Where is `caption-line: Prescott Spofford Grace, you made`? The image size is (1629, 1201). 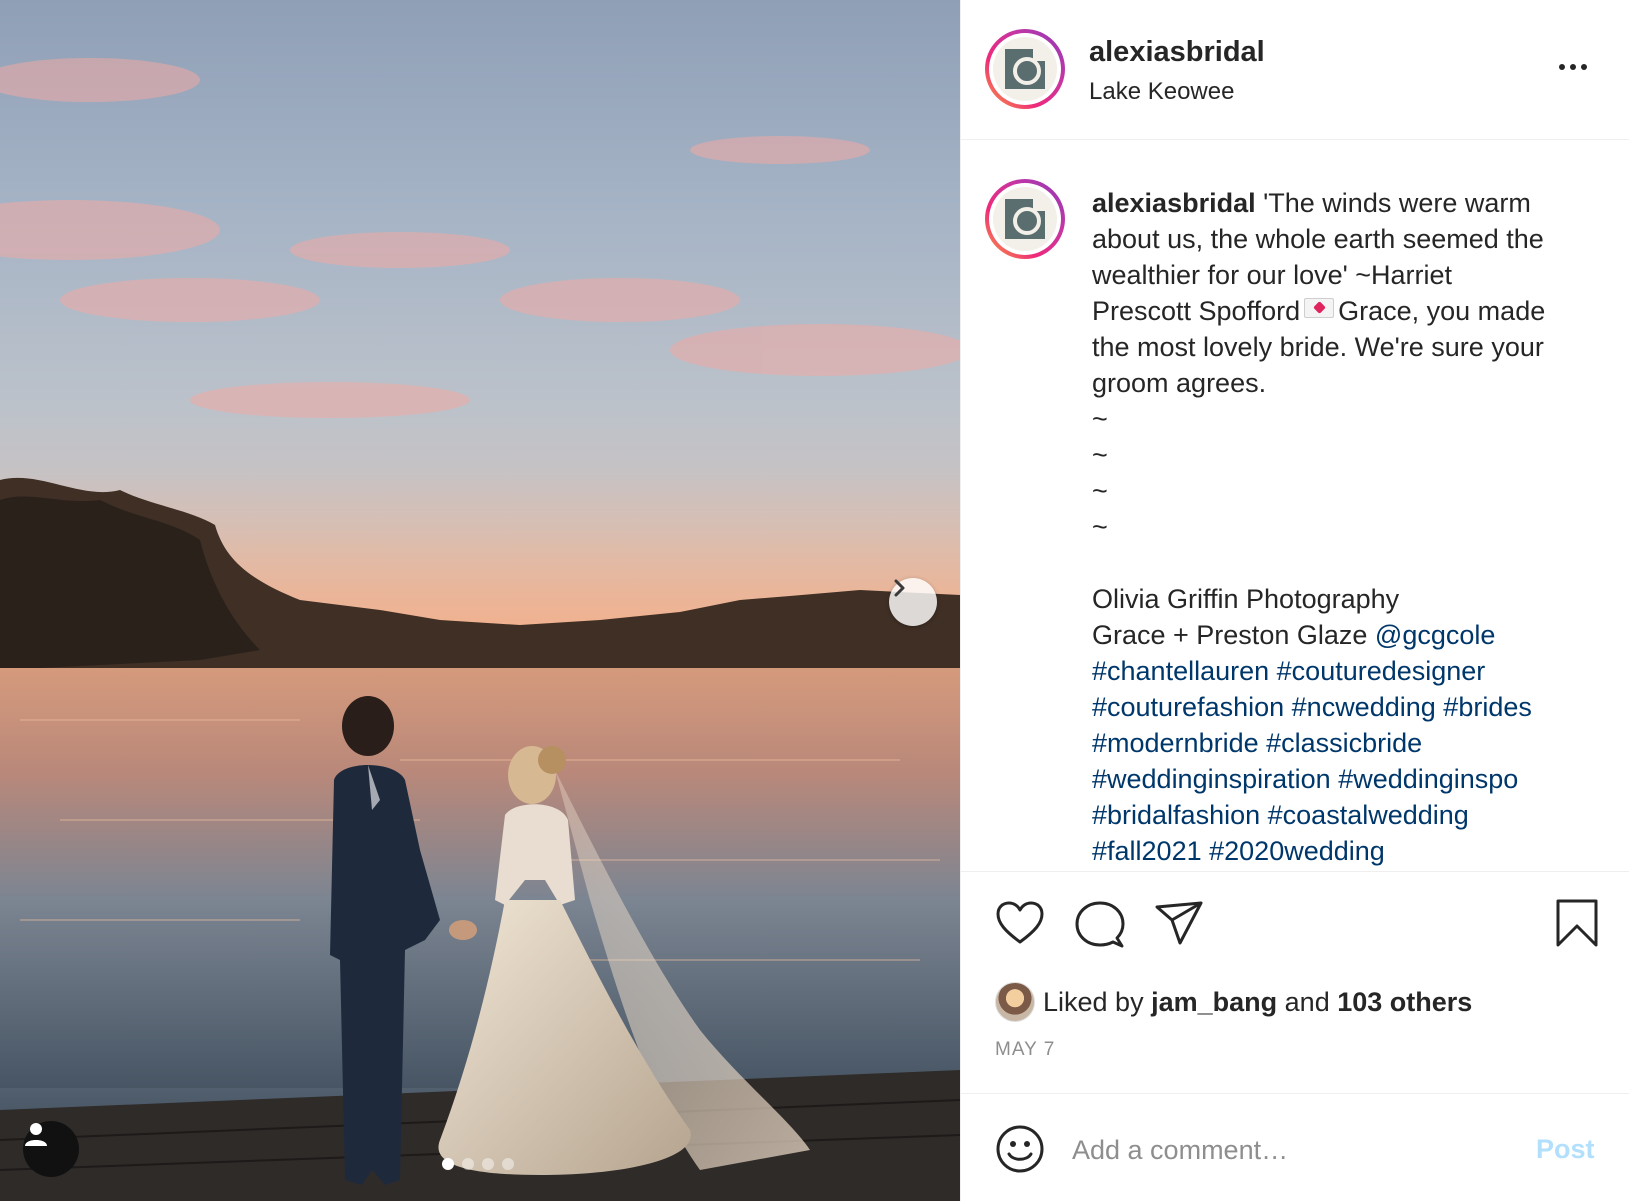 caption-line: Prescott Spofford Grace, you made is located at coordinates (1342, 311).